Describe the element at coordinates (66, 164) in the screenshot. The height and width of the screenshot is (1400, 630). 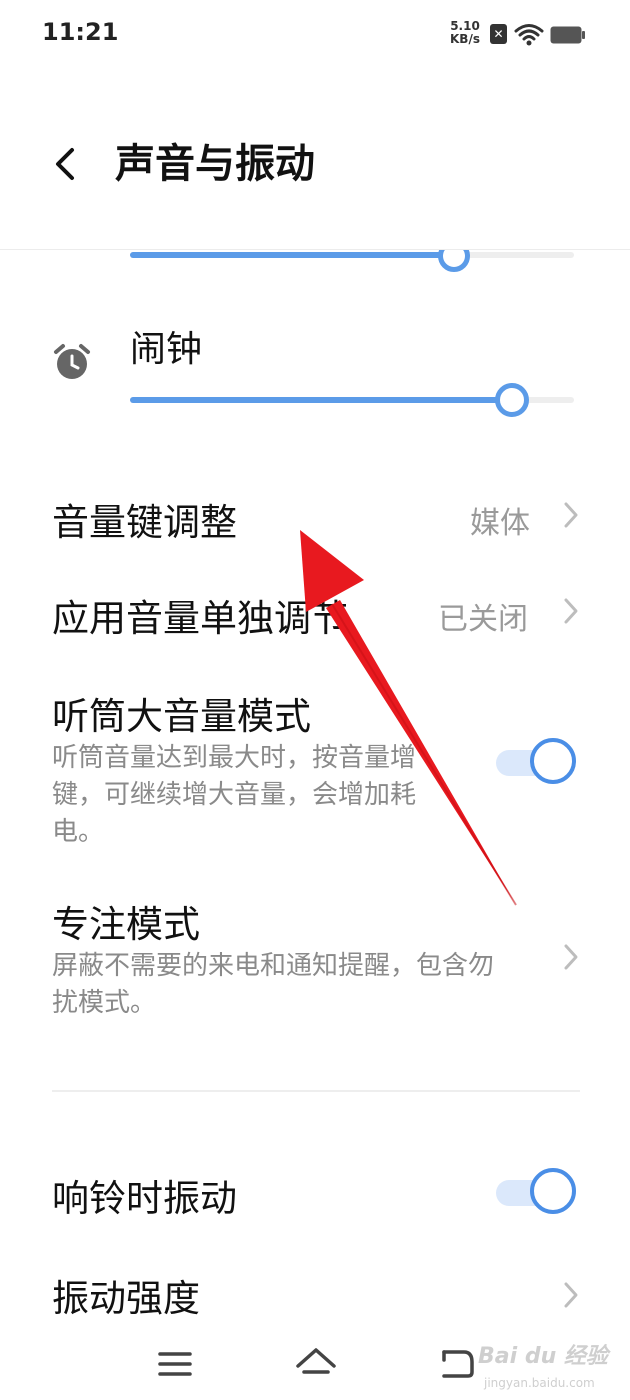
I see `chevron-left-icon` at that location.